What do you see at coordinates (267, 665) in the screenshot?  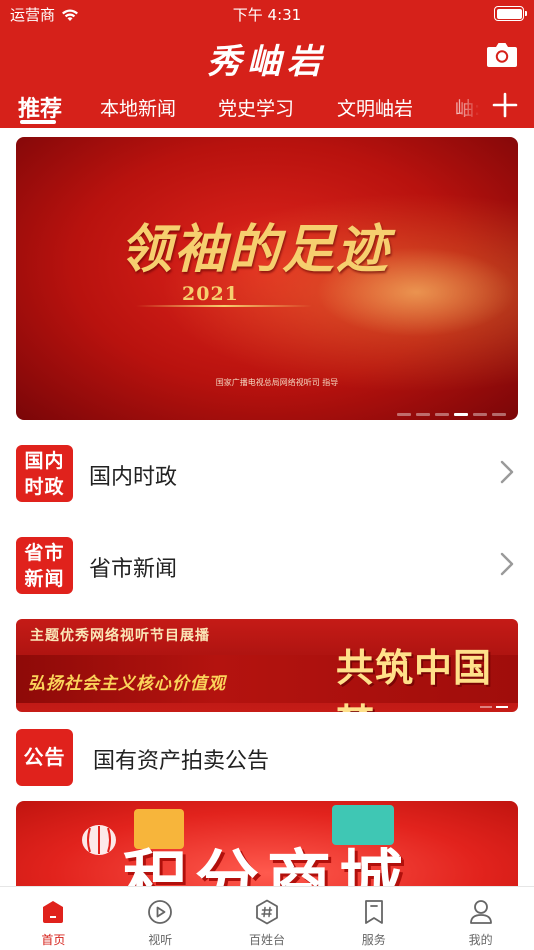 I see `promo-banner: 主题优秀网络视听节目展播 弘扬社会主义核心价值观 共筑中国梦` at bounding box center [267, 665].